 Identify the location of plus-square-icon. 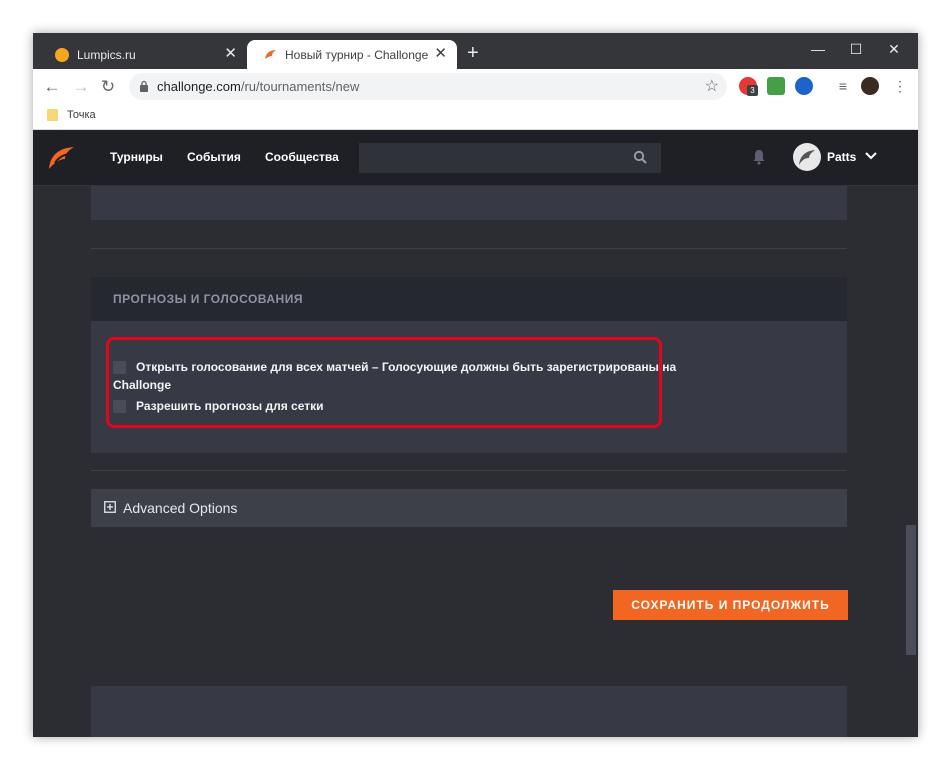
(110, 507).